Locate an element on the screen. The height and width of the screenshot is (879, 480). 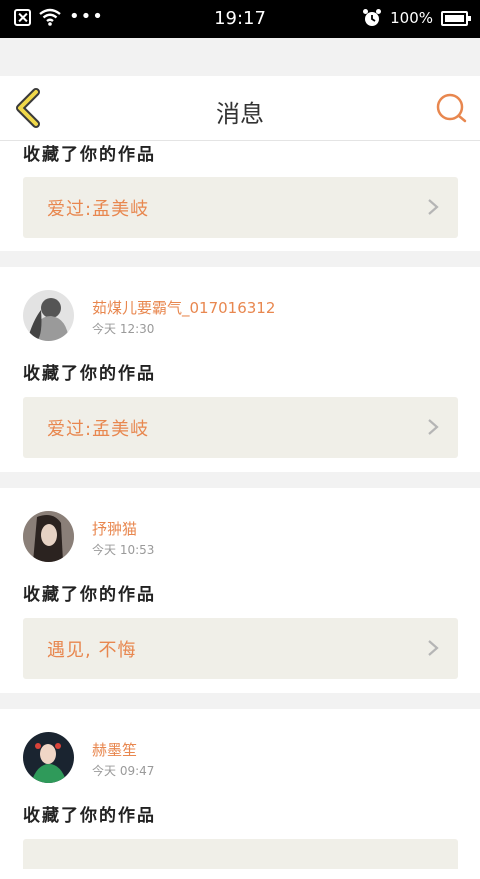
timestamp: 今天 12:30 is located at coordinates (123, 329).